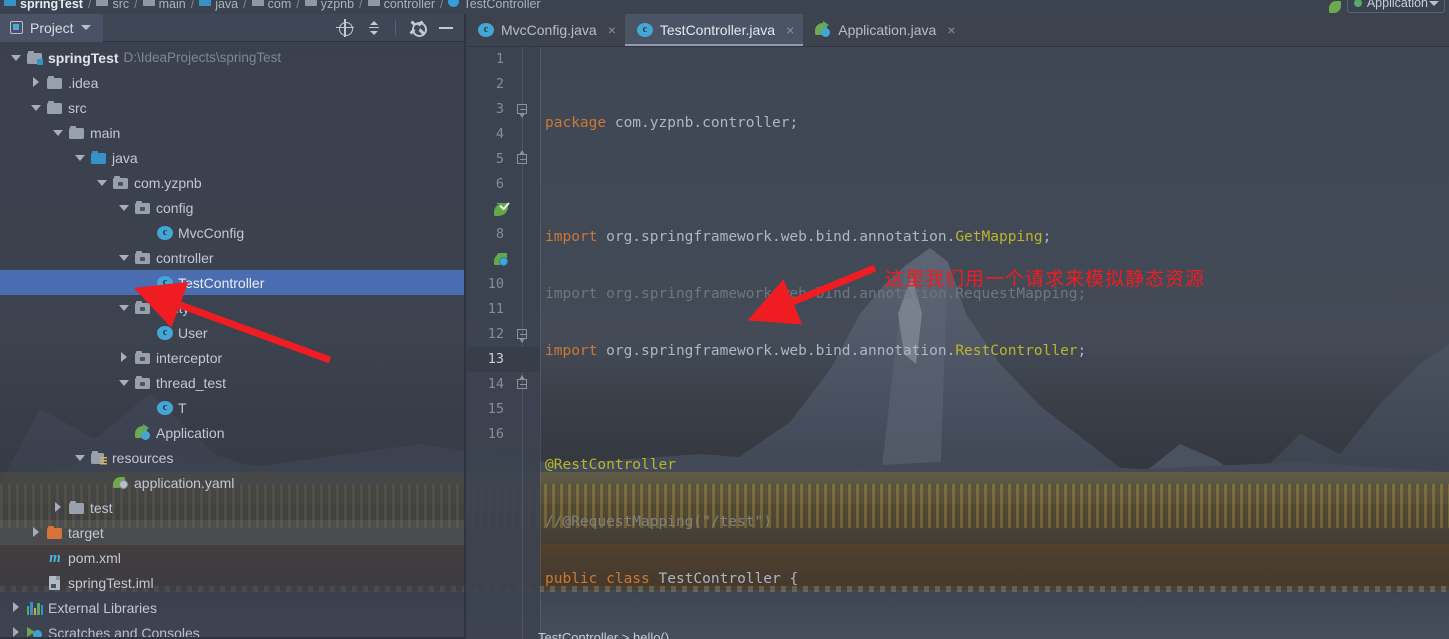 The image size is (1449, 639). I want to click on panel-editor-divider, so click(465, 326).